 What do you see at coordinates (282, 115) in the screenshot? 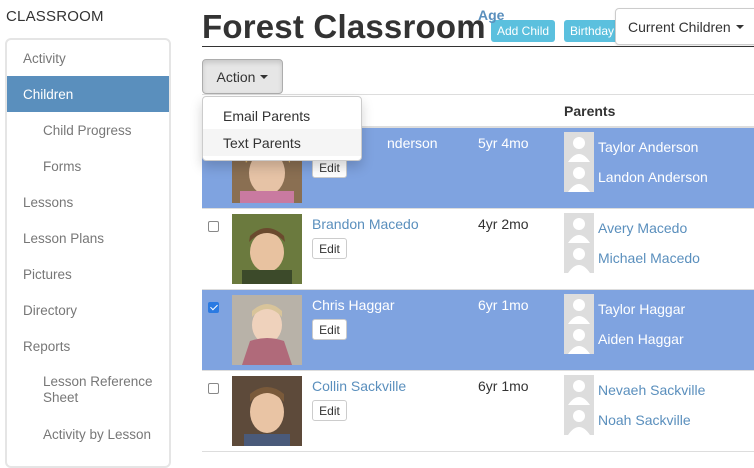
I see `menu-item-email-parents: Email Parents` at bounding box center [282, 115].